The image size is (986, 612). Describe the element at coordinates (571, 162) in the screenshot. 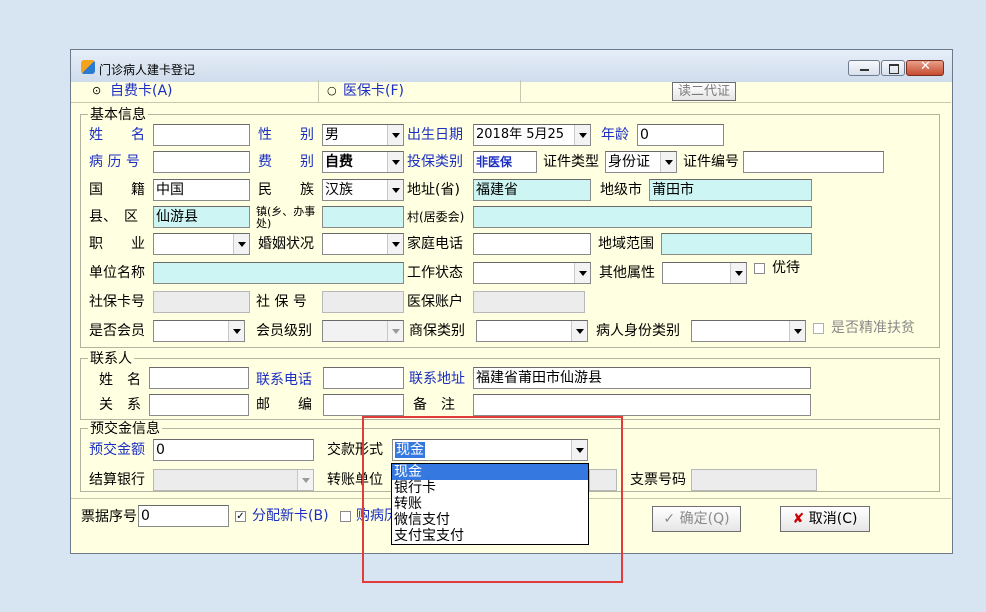

I see `id-type-label: 证件类型` at that location.